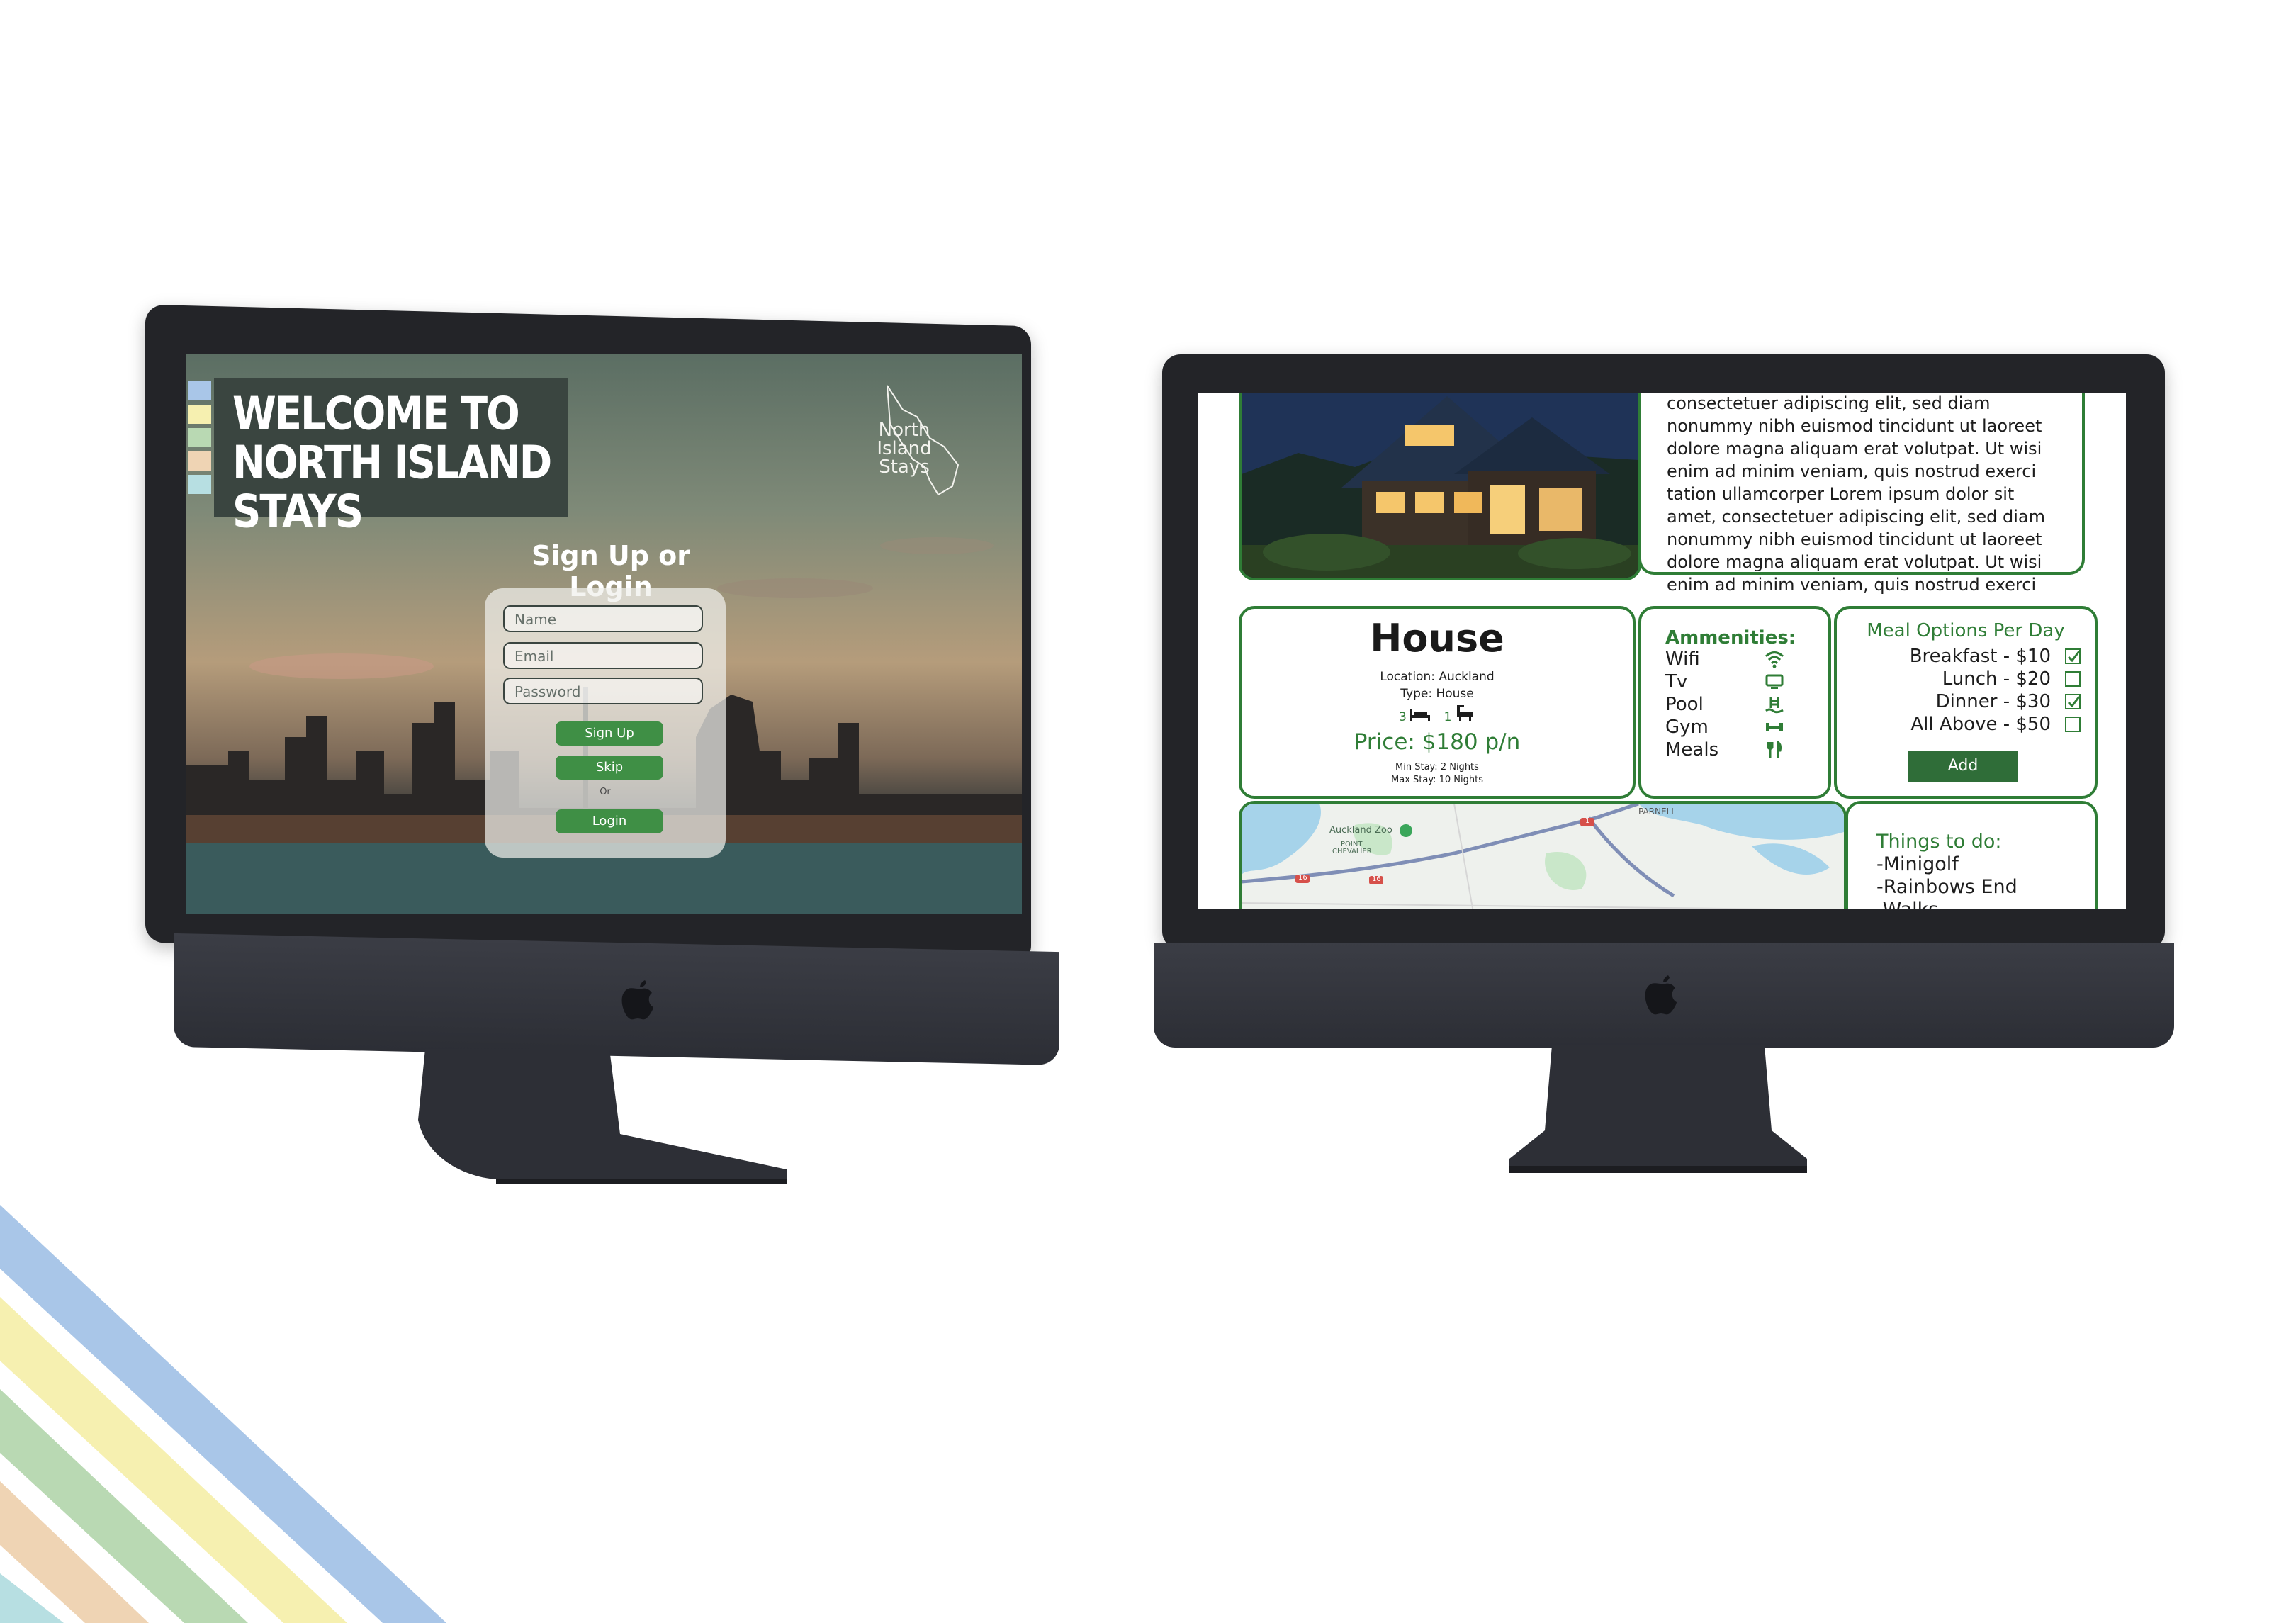 The image size is (2296, 1623). What do you see at coordinates (1730, 637) in the screenshot?
I see `amenities-title: Ammenities:` at bounding box center [1730, 637].